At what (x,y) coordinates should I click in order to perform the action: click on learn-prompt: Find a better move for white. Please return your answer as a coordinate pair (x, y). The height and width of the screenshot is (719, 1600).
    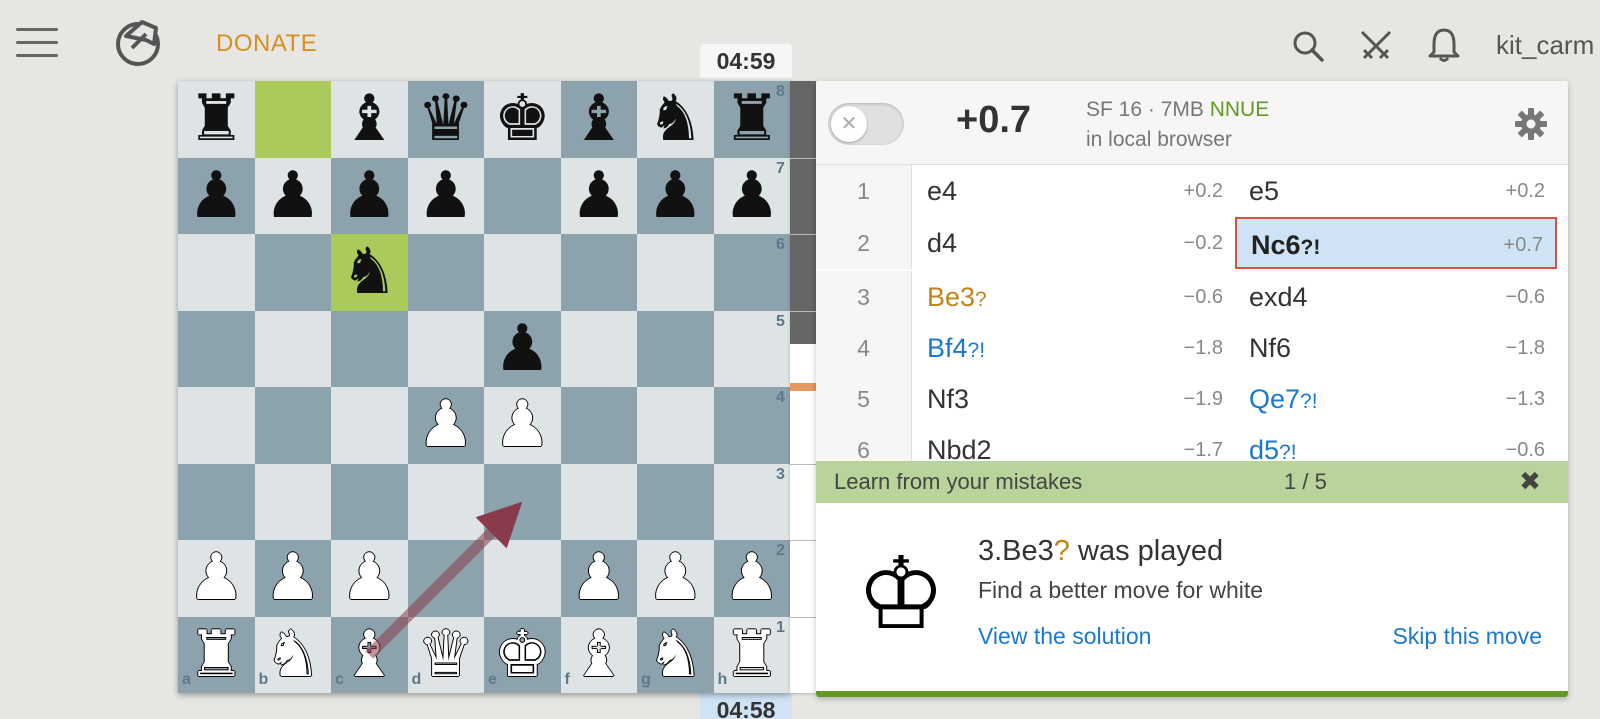
    Looking at the image, I should click on (1121, 590).